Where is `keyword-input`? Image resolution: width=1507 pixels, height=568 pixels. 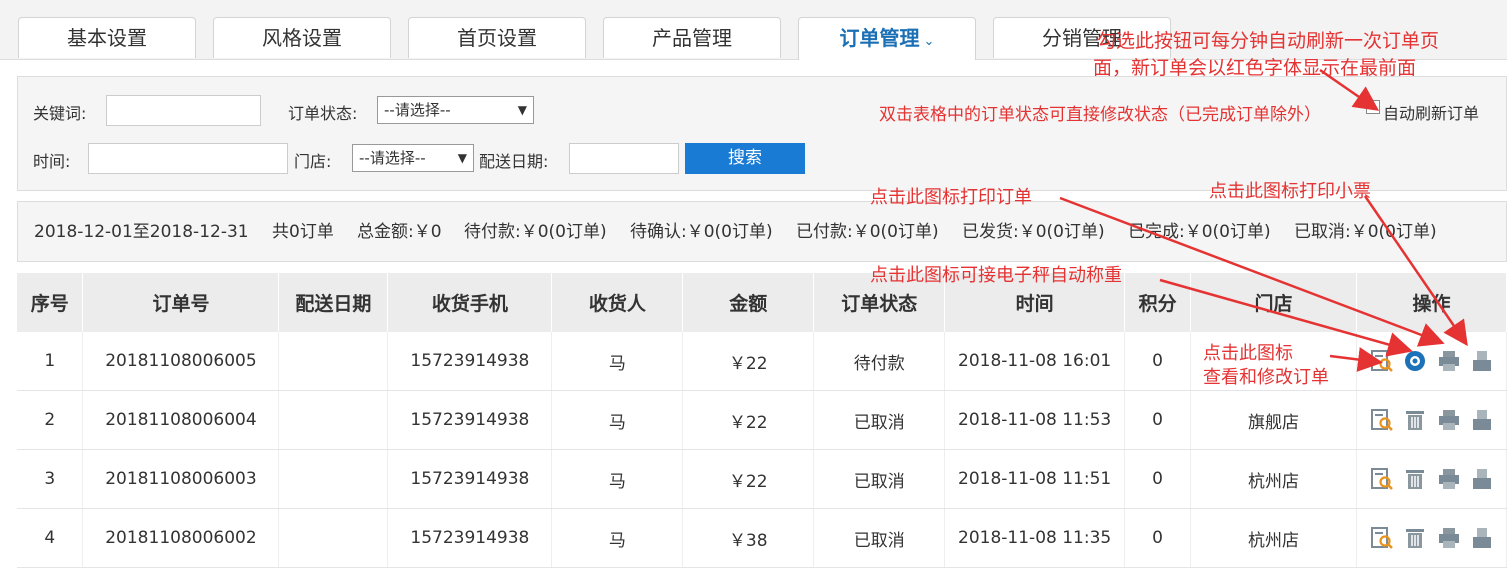
keyword-input is located at coordinates (183, 110).